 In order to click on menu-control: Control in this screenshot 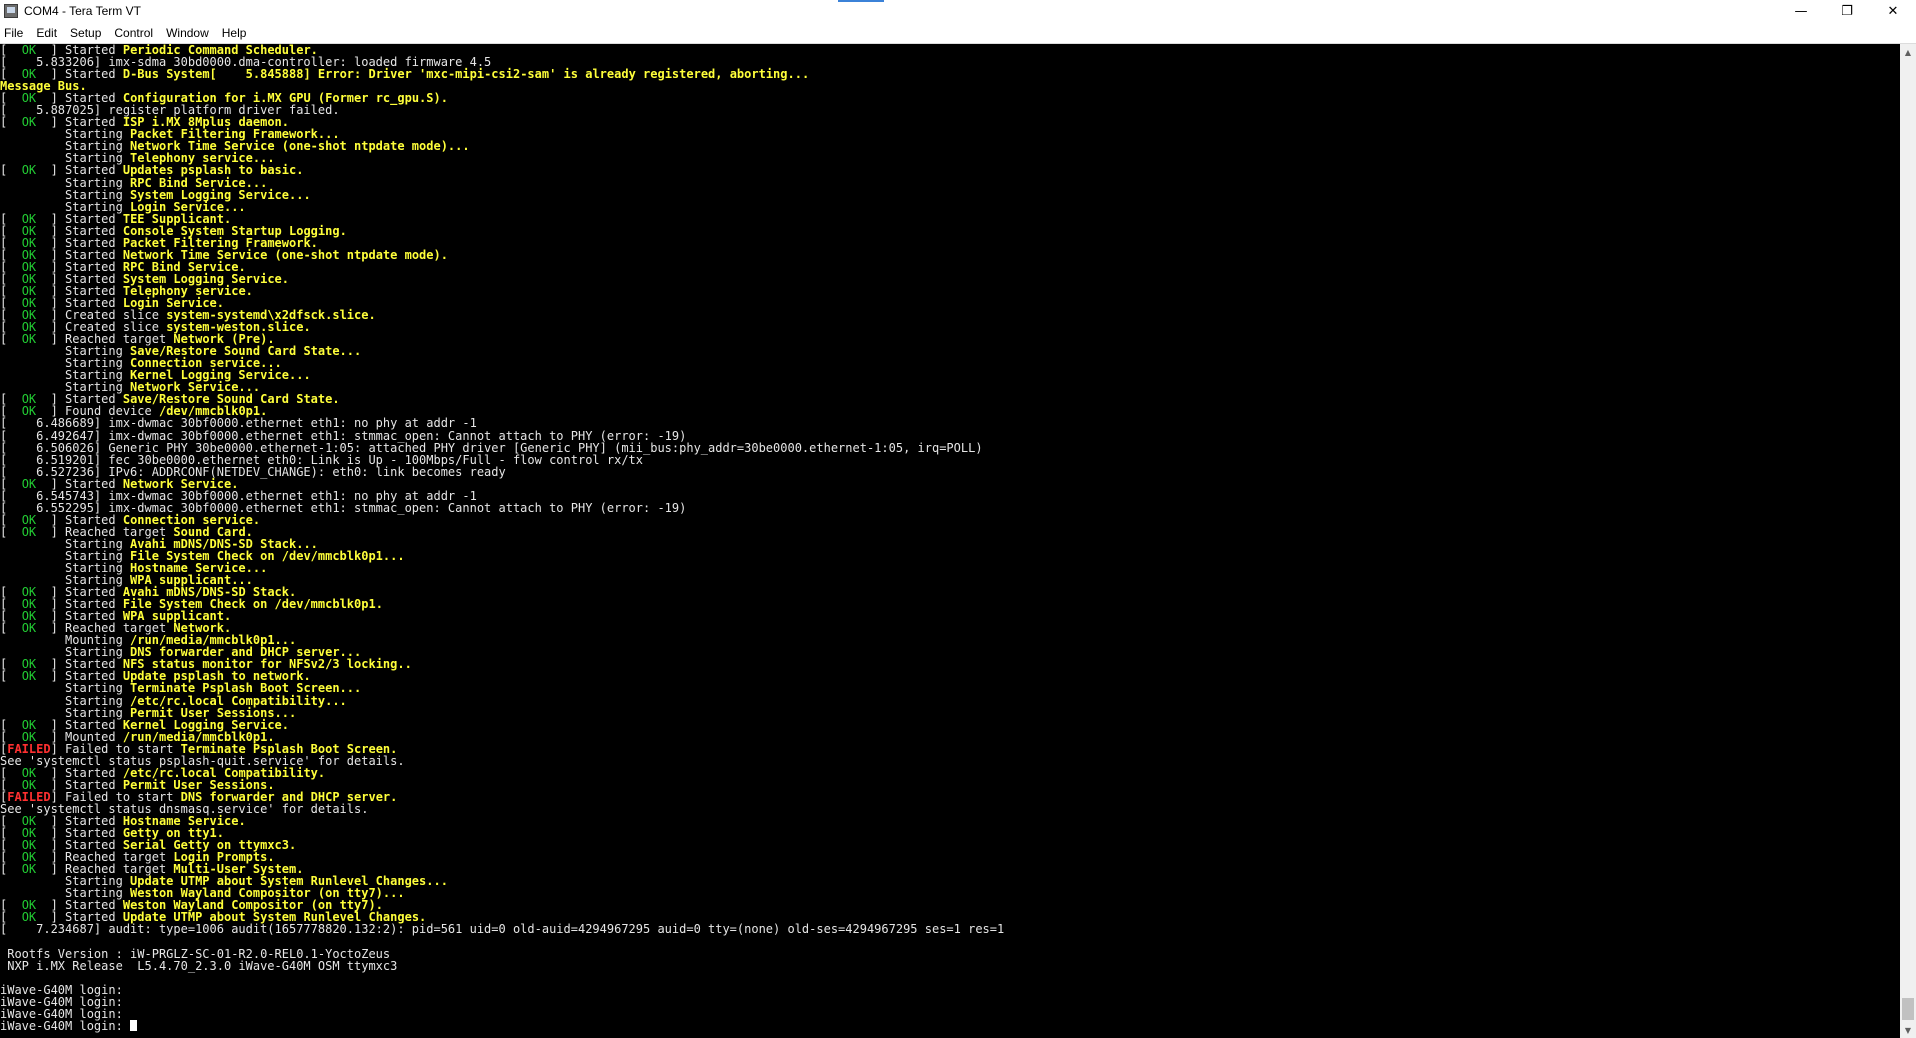, I will do `click(136, 33)`.